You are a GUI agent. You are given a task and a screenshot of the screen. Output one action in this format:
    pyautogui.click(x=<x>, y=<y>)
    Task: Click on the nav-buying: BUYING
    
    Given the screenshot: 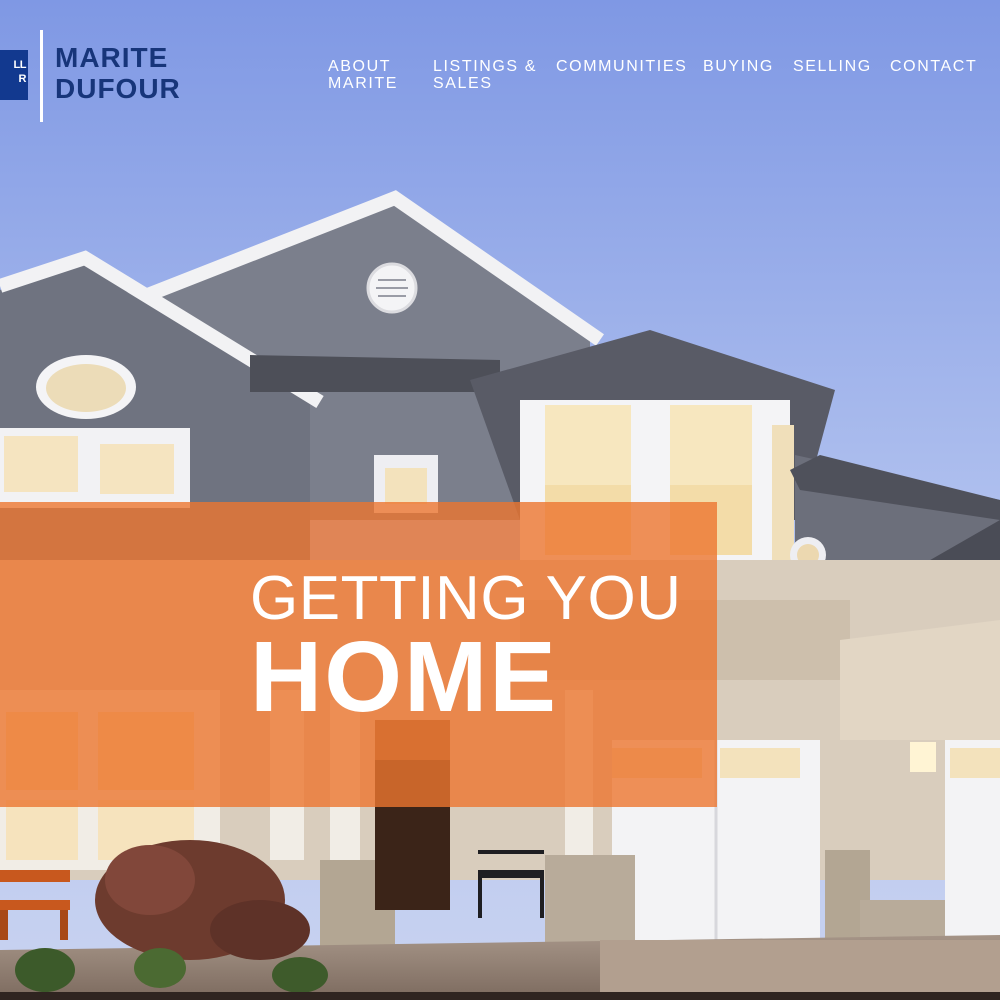 What is the action you would take?
    pyautogui.click(x=738, y=66)
    